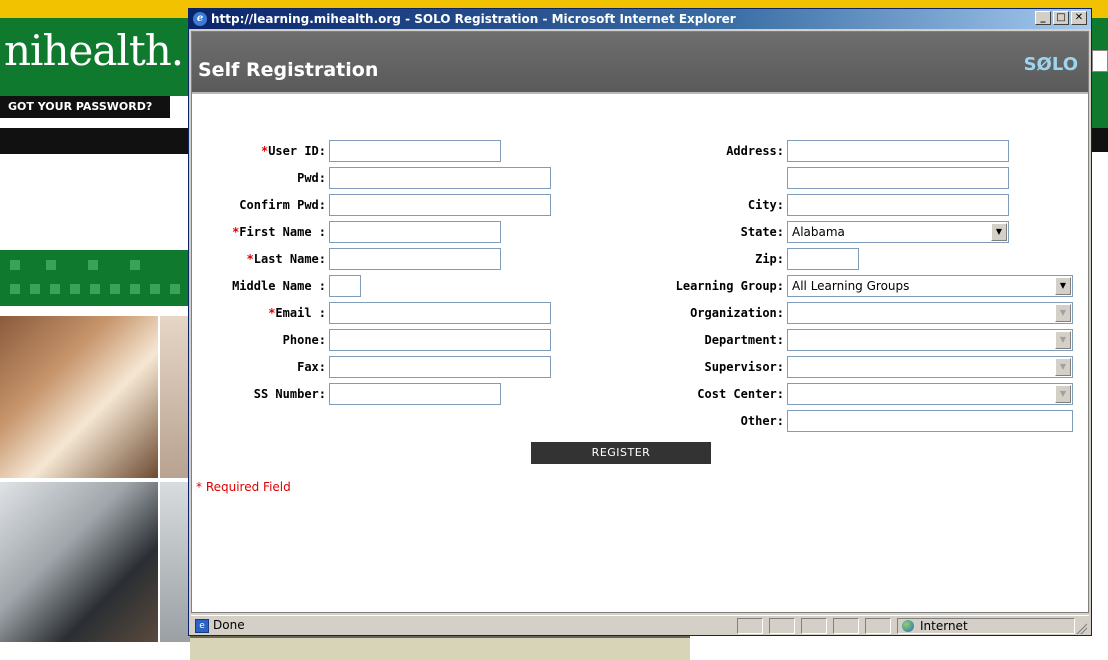  I want to click on phone-input, so click(440, 340).